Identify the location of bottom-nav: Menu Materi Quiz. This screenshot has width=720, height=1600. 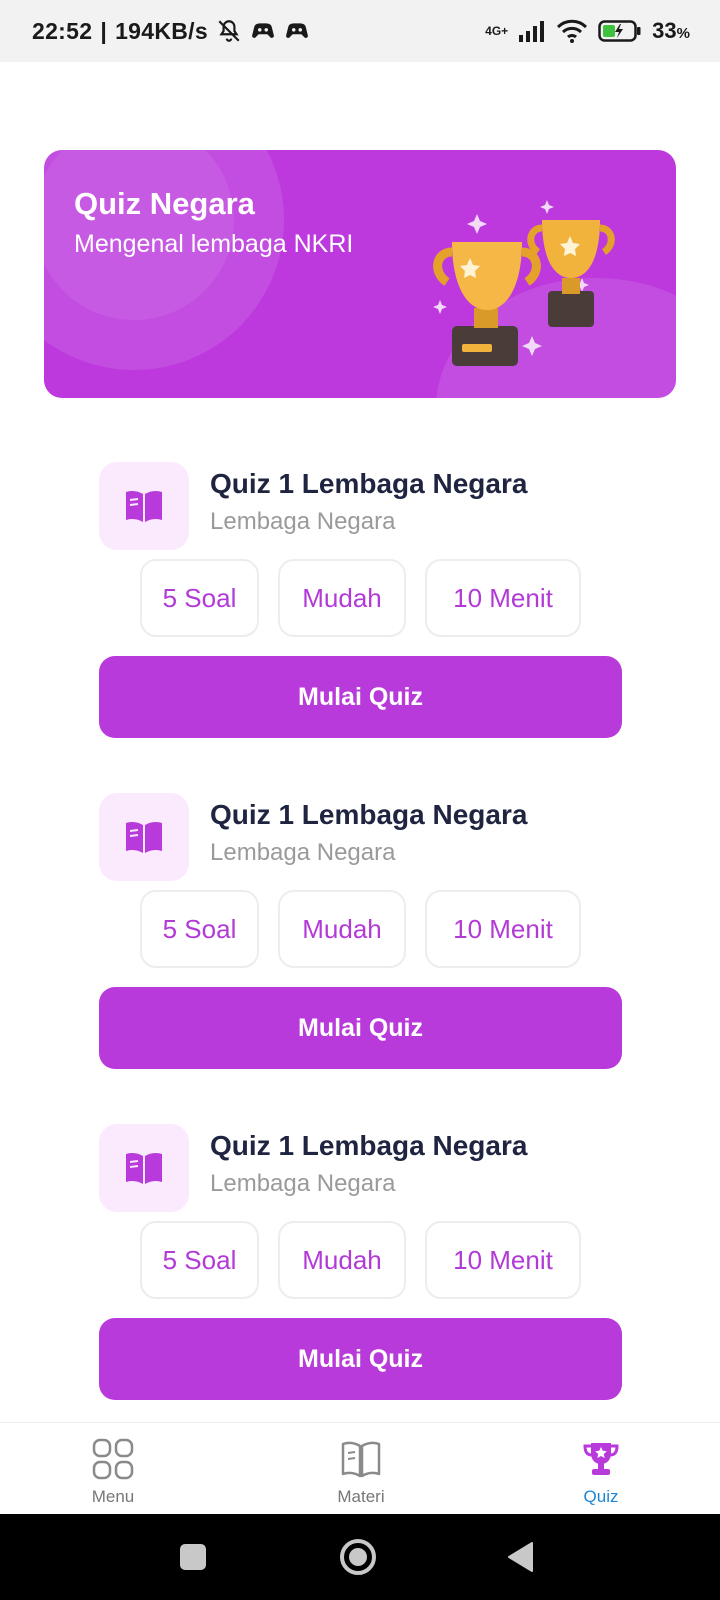
(360, 1468).